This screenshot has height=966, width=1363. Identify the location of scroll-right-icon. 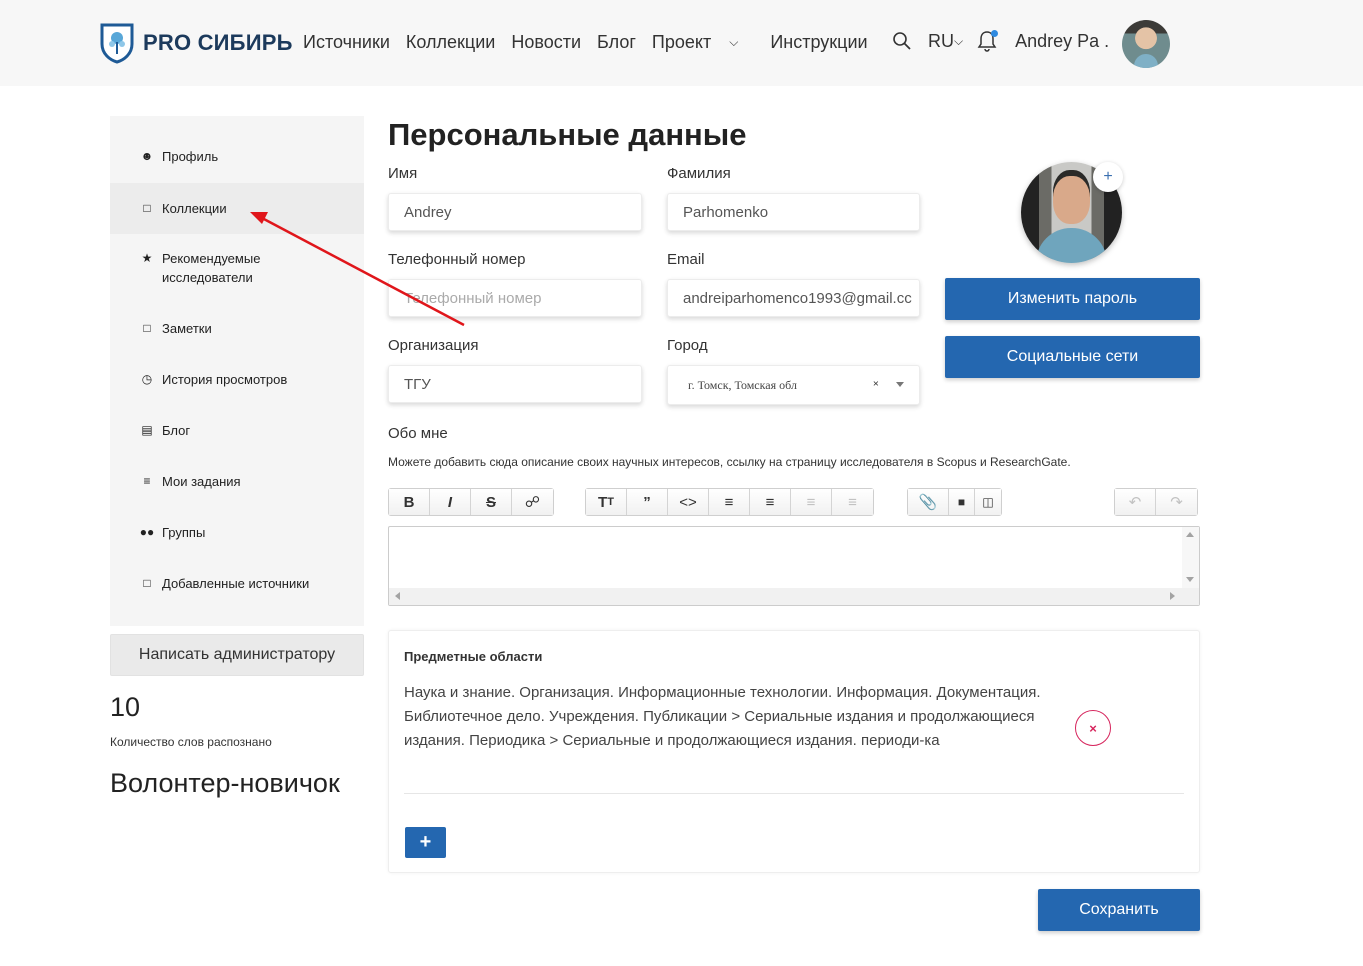
(1172, 596).